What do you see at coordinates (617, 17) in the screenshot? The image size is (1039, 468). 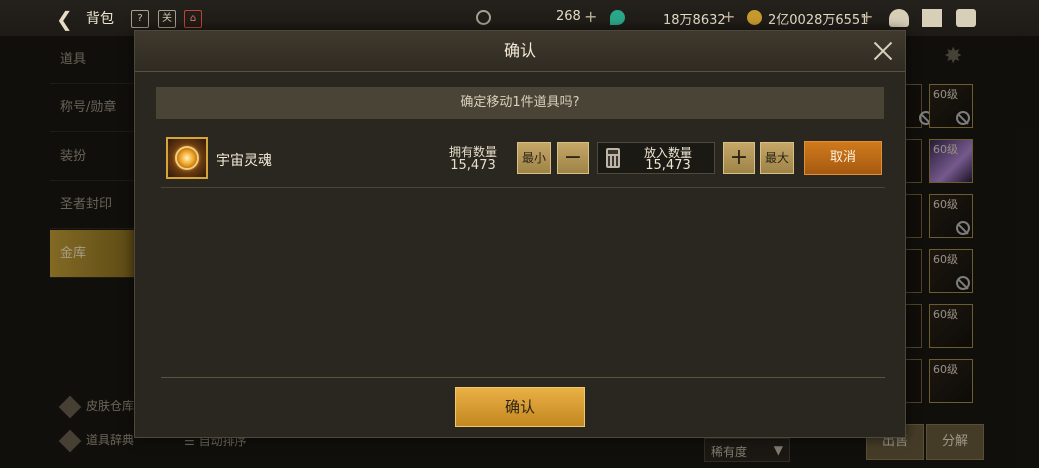 I see `gem-icon` at bounding box center [617, 17].